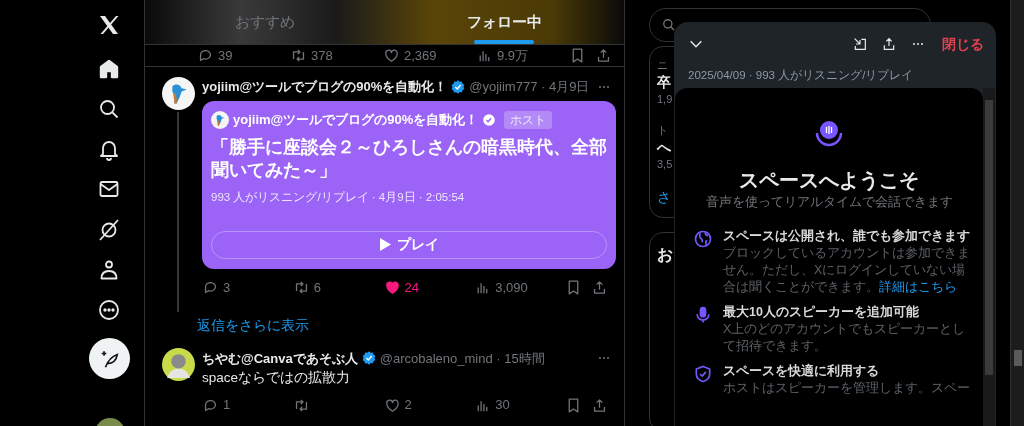  I want to click on space-title: 「勝手に座談会２～ひろしさんの暗黒時代、全部聞いてみた～」, so click(409, 158).